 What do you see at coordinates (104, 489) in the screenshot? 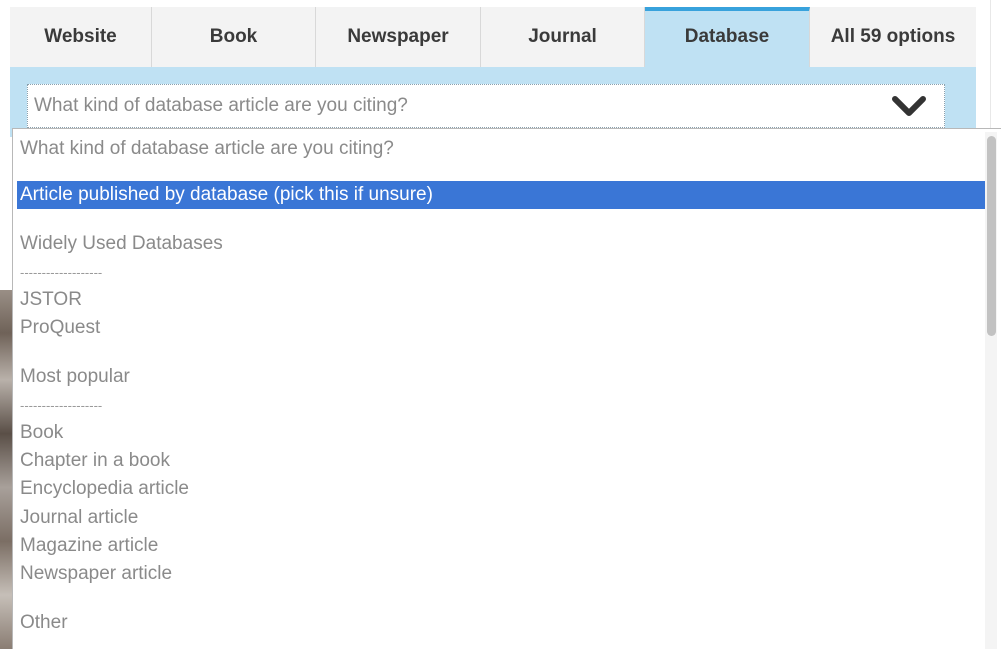
I see `option-encyclopedia-article: Encyclopedia article` at bounding box center [104, 489].